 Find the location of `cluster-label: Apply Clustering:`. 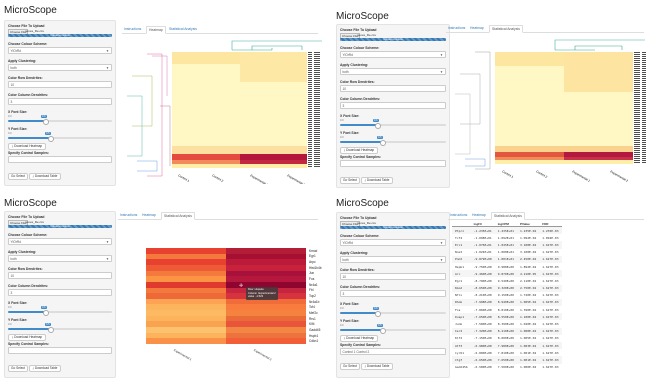

cluster-label: Apply Clustering: is located at coordinates (354, 253).